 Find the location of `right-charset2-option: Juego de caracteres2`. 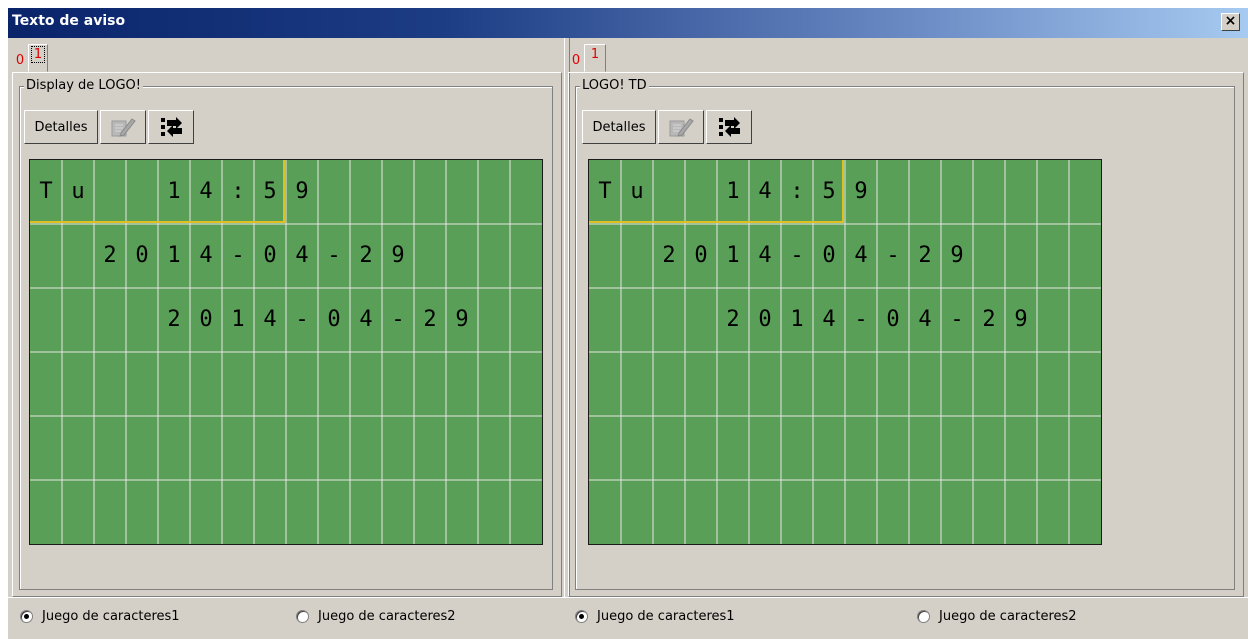

right-charset2-option: Juego de caracteres2 is located at coordinates (997, 616).